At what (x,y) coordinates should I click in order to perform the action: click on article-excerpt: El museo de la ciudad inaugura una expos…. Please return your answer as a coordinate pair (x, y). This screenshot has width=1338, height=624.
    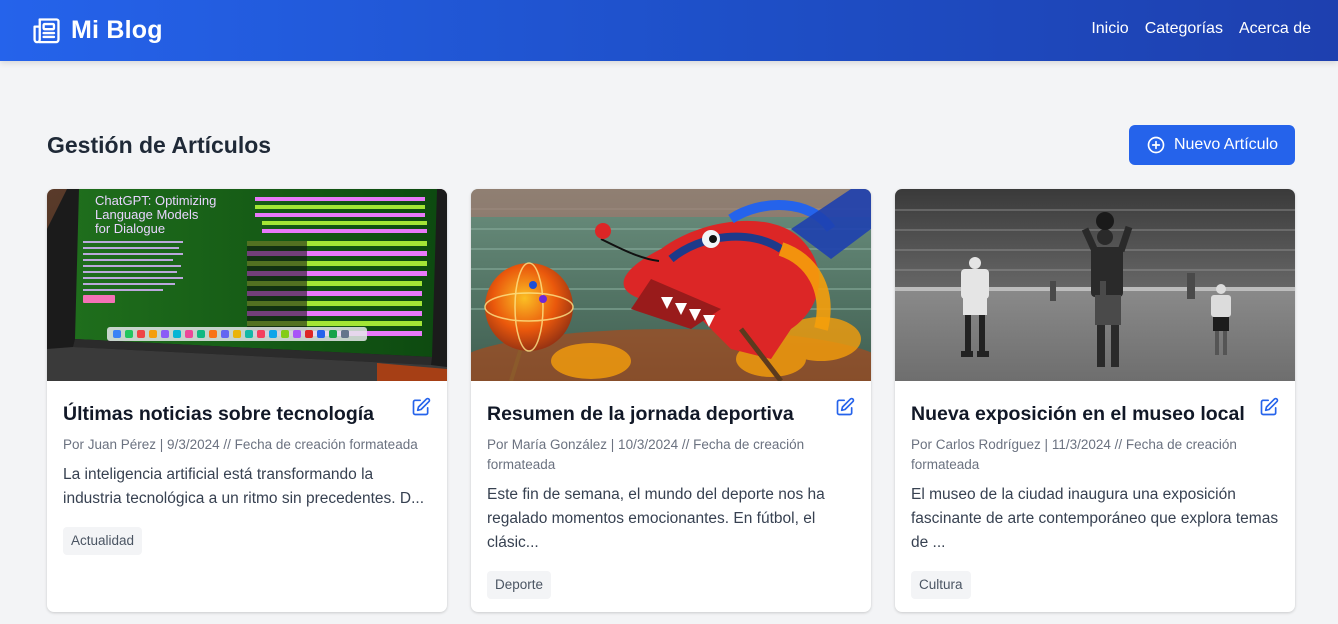
    Looking at the image, I should click on (1095, 518).